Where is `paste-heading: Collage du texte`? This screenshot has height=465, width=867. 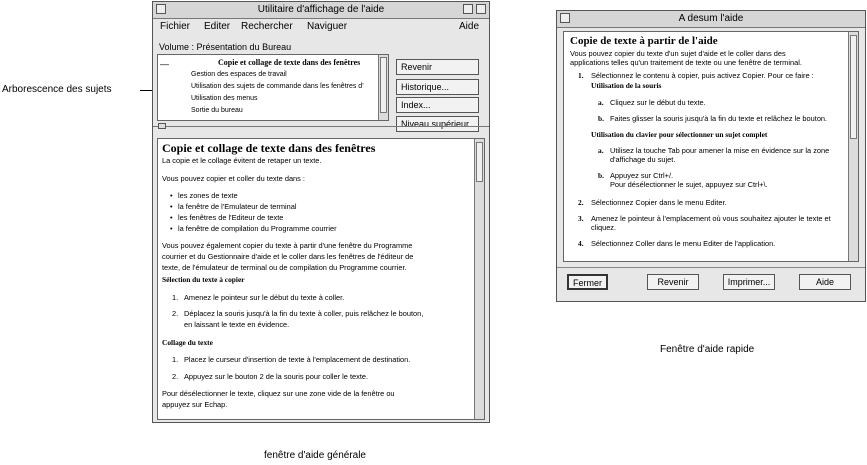 paste-heading: Collage du texte is located at coordinates (187, 342).